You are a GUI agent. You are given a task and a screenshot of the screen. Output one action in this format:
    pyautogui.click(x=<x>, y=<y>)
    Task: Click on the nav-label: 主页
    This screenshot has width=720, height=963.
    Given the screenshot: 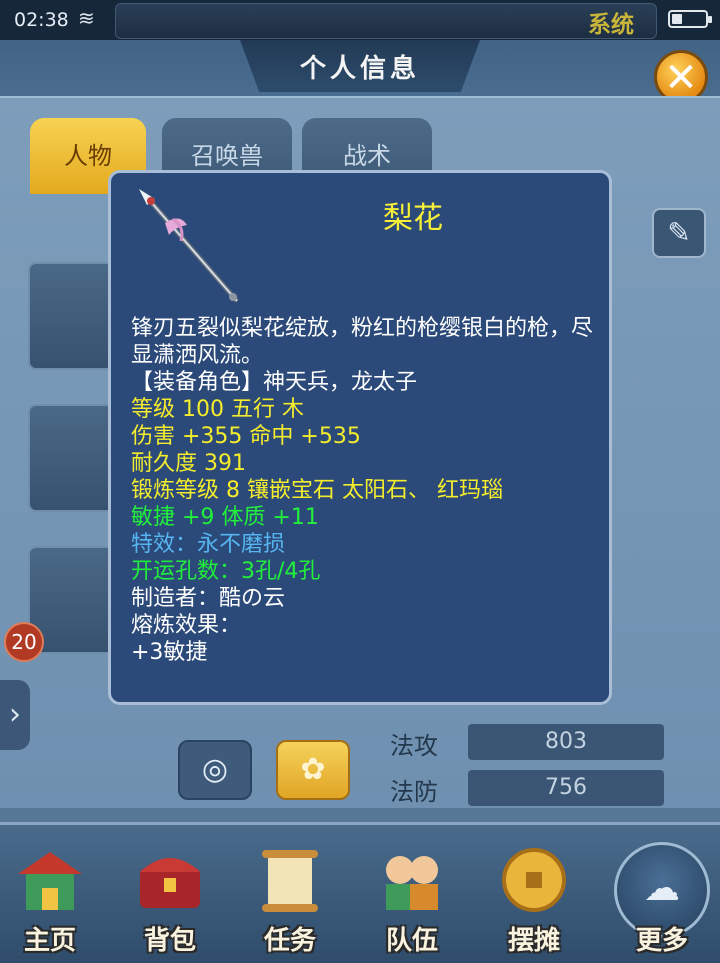 What is the action you would take?
    pyautogui.click(x=49, y=941)
    